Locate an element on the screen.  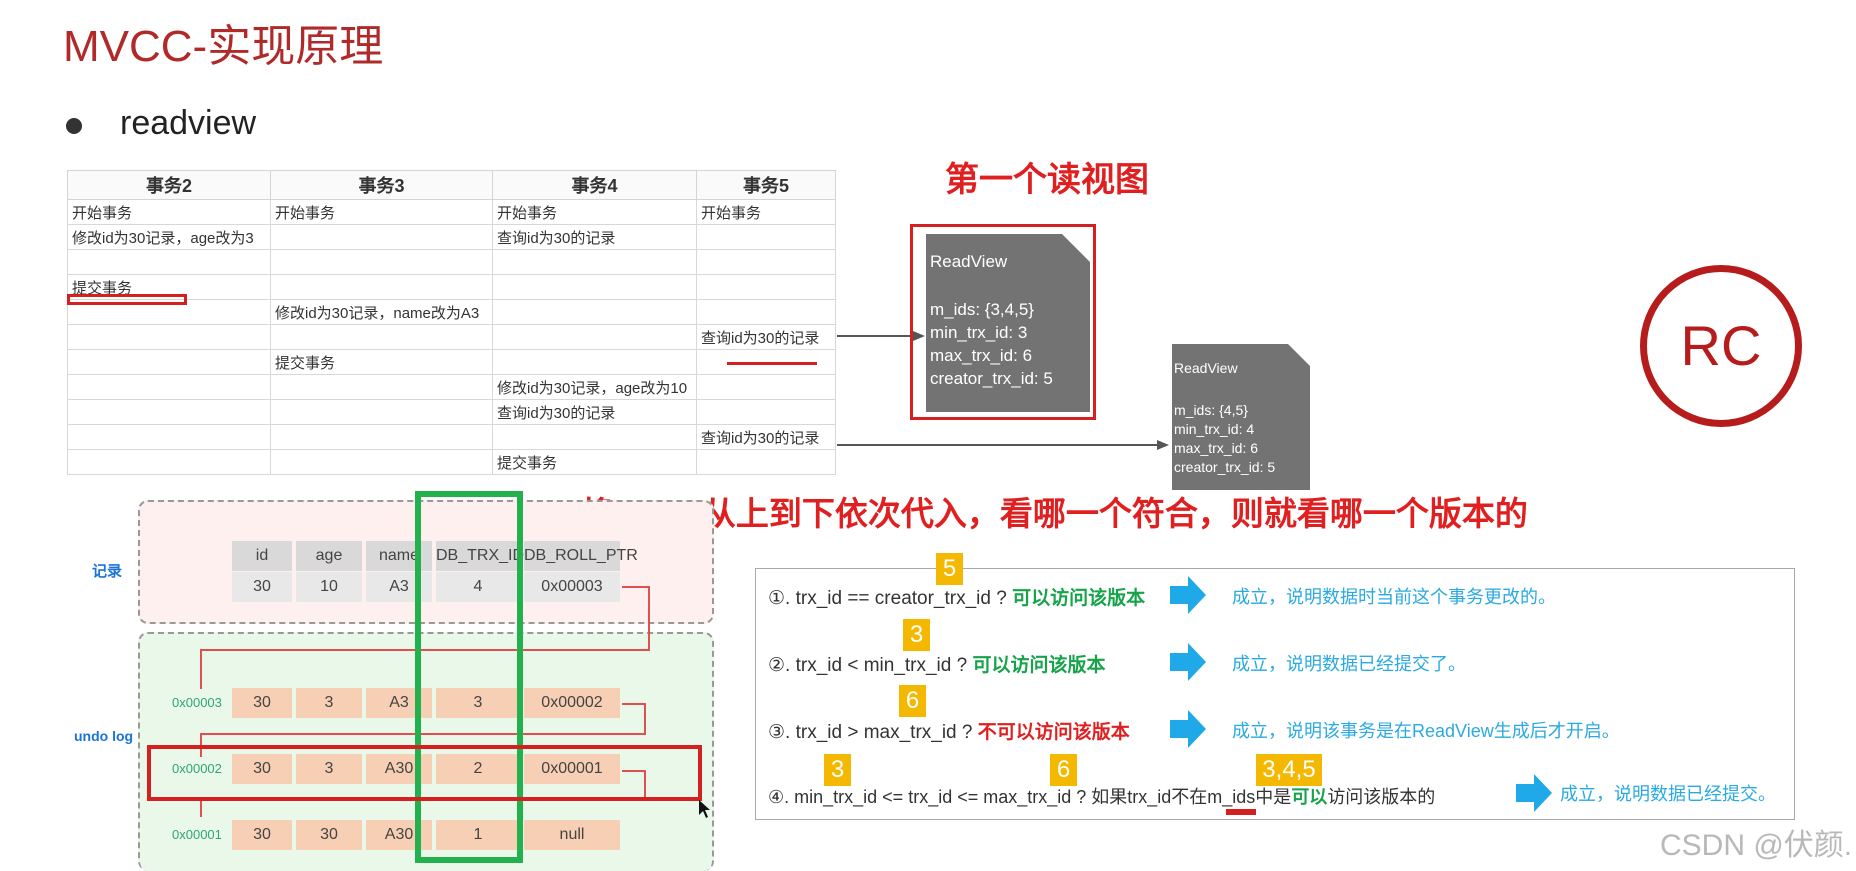
record-column-header: DB_ROLL_PTR is located at coordinates (581, 556).